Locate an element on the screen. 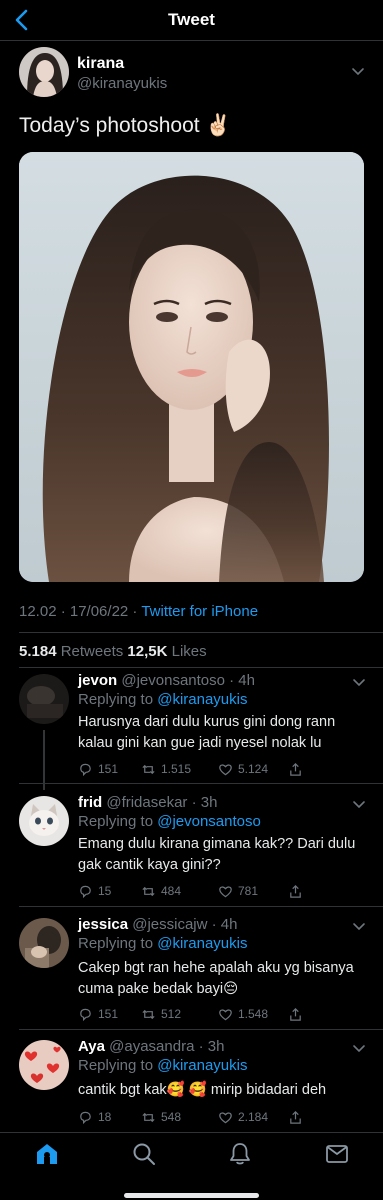  replying-to: Replying to @jevonsantoso is located at coordinates (169, 821).